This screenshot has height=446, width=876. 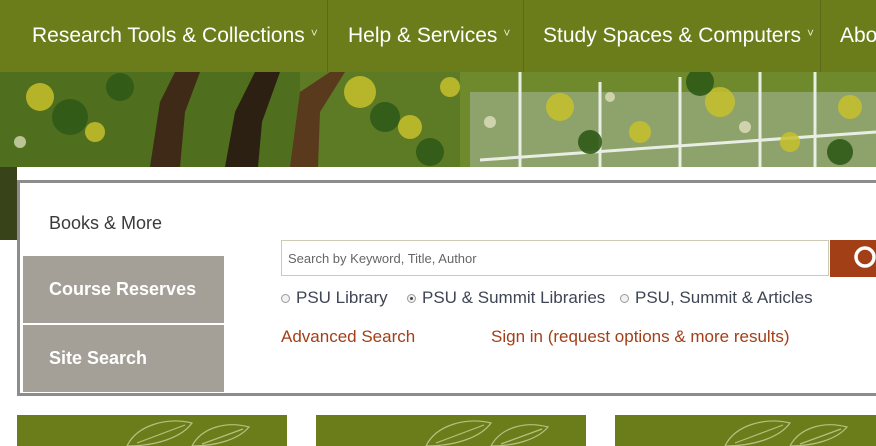 I want to click on search-input, so click(x=555, y=258).